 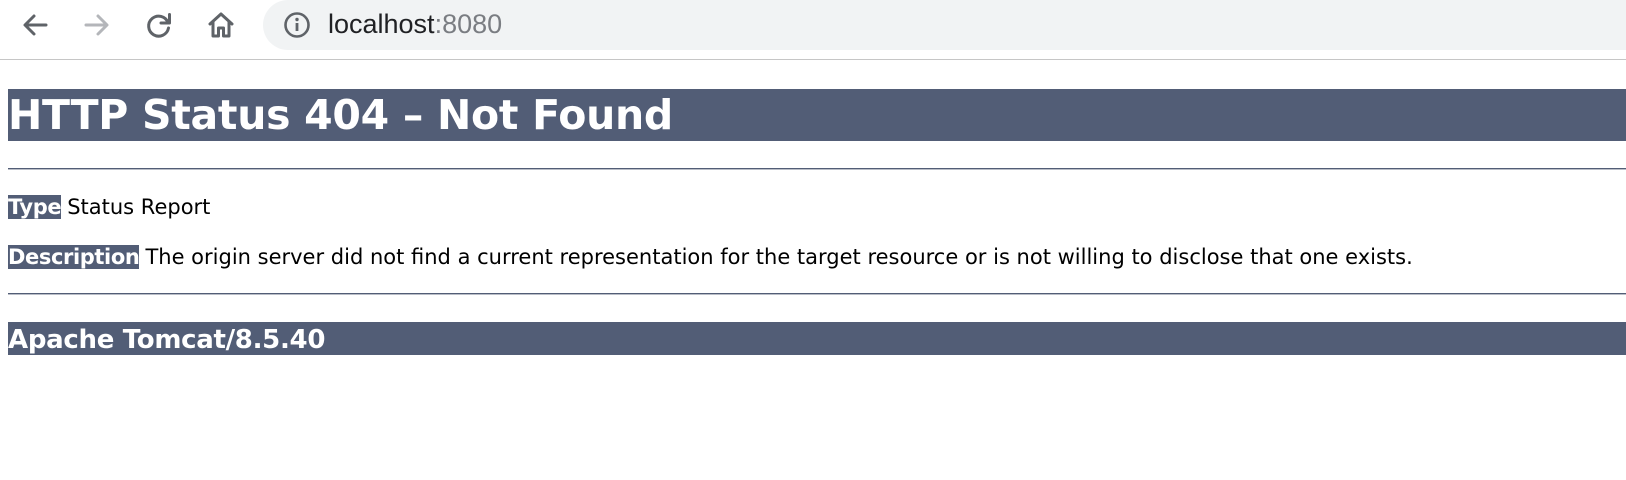 I want to click on browser-toolbar: localhost:8080, so click(x=813, y=30).